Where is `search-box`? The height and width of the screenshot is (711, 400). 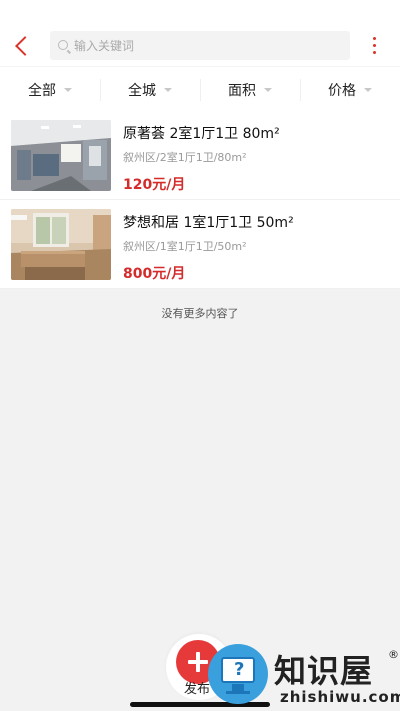 search-box is located at coordinates (200, 45).